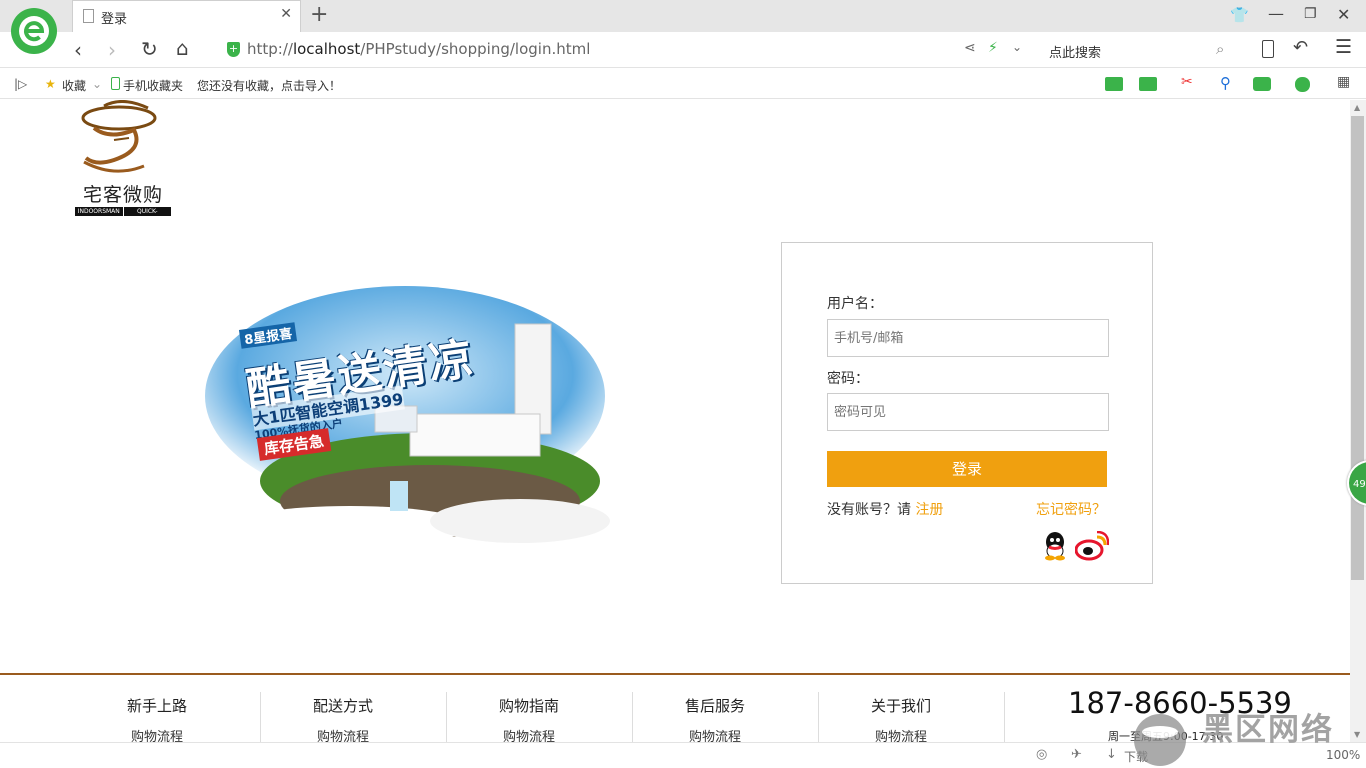 Image resolution: width=1366 pixels, height=768 pixels. Describe the element at coordinates (34, 31) in the screenshot. I see `browser-logo-icon` at that location.